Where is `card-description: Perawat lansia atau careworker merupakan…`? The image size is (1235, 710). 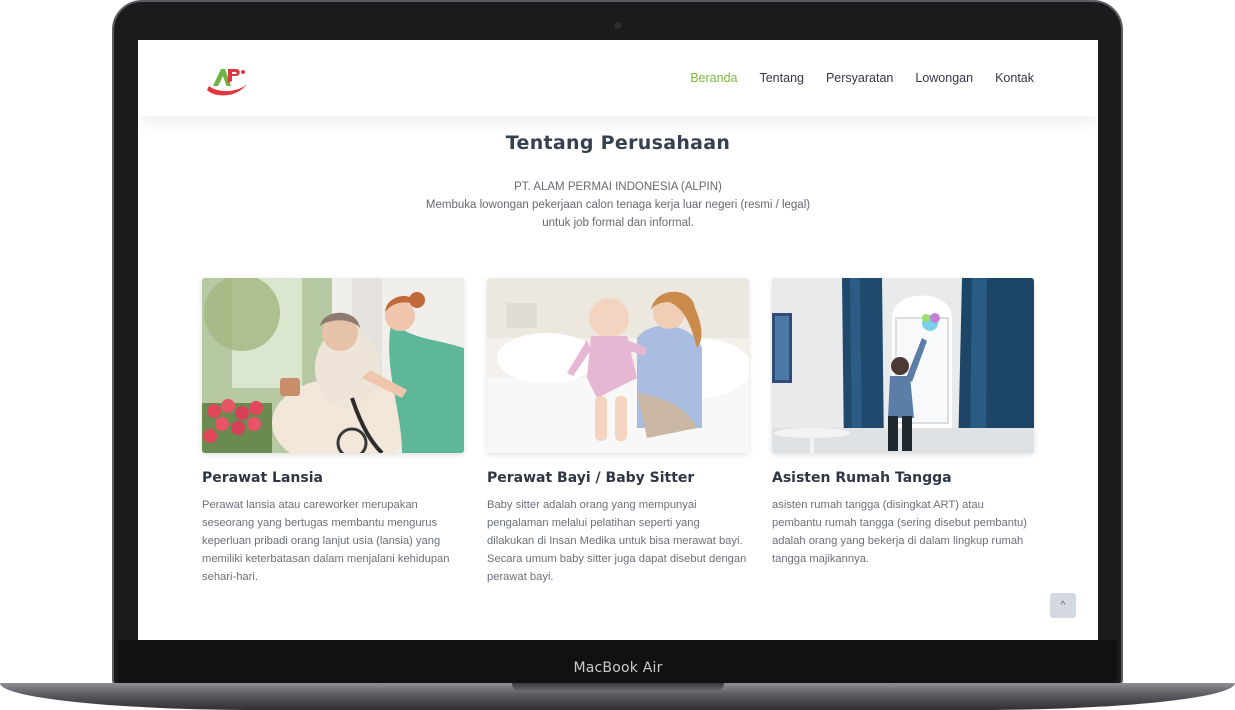
card-description: Perawat lansia atau careworker merupakan… is located at coordinates (326, 541).